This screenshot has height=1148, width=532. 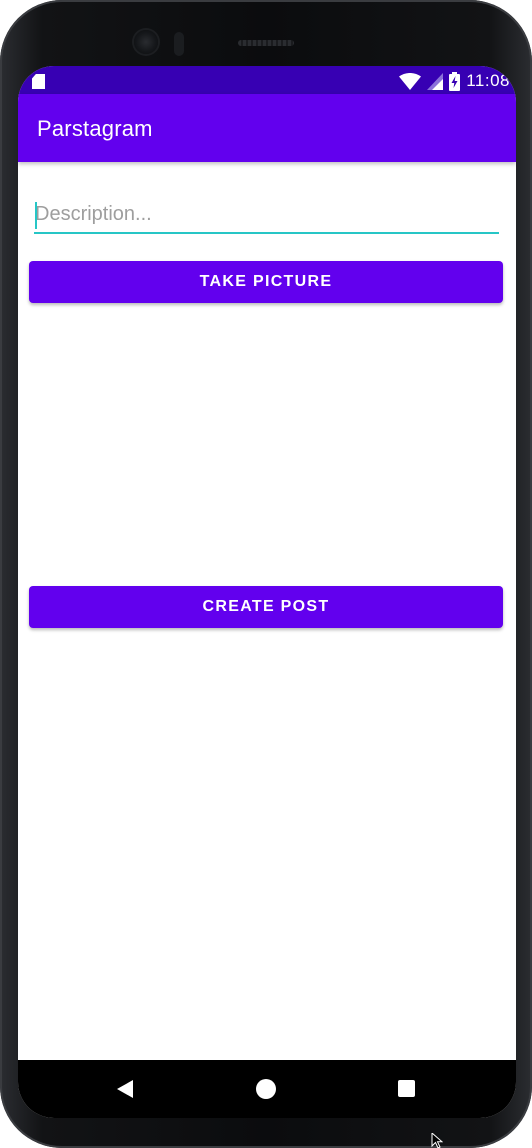 What do you see at coordinates (435, 81) in the screenshot?
I see `signal-icon` at bounding box center [435, 81].